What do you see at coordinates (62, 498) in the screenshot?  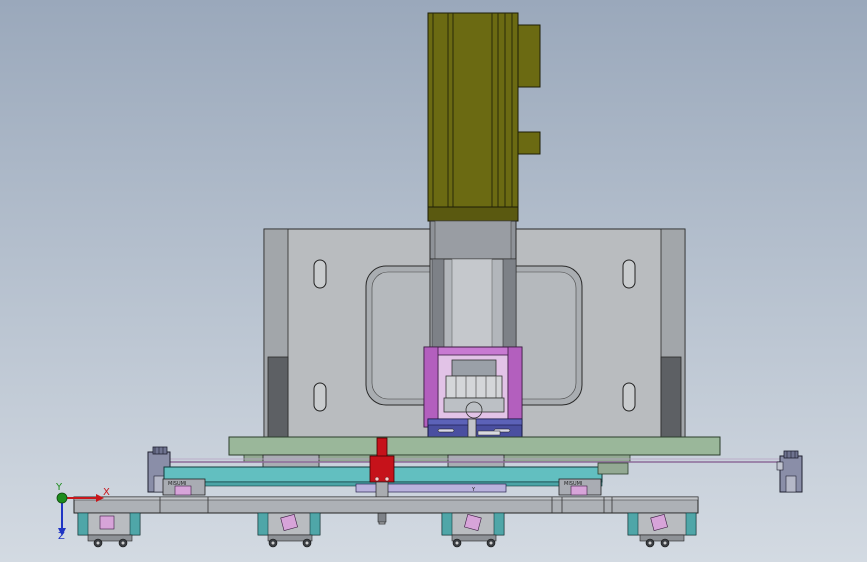 I see `y-axis-origin-icon` at bounding box center [62, 498].